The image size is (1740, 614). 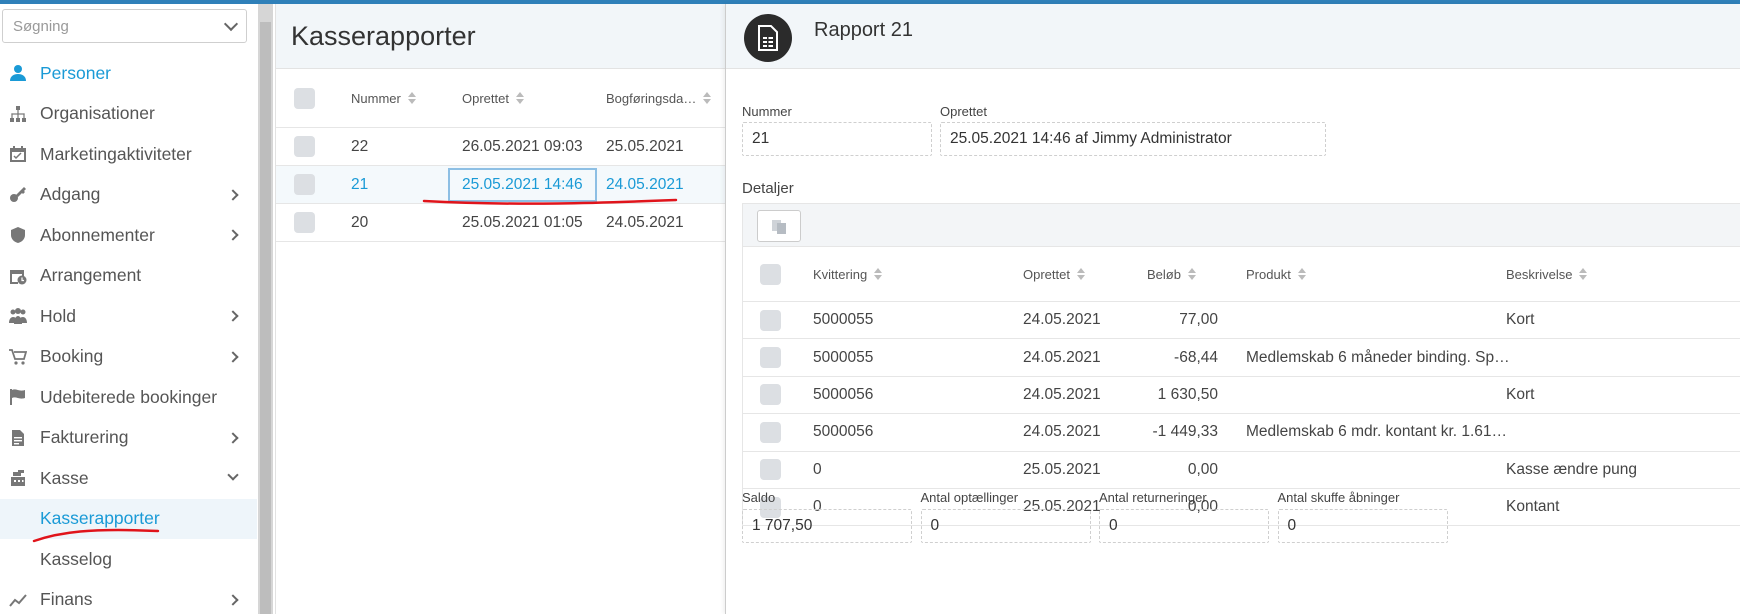 I want to click on annotation-underline-sidebar, so click(x=96, y=535).